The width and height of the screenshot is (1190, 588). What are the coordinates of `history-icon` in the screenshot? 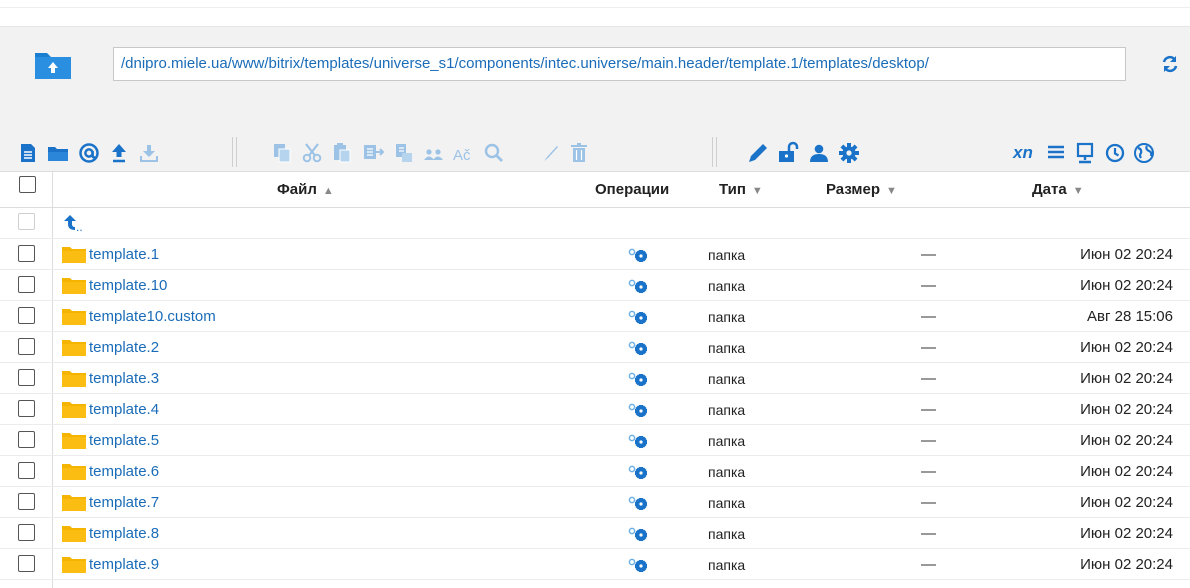 It's located at (1115, 153).